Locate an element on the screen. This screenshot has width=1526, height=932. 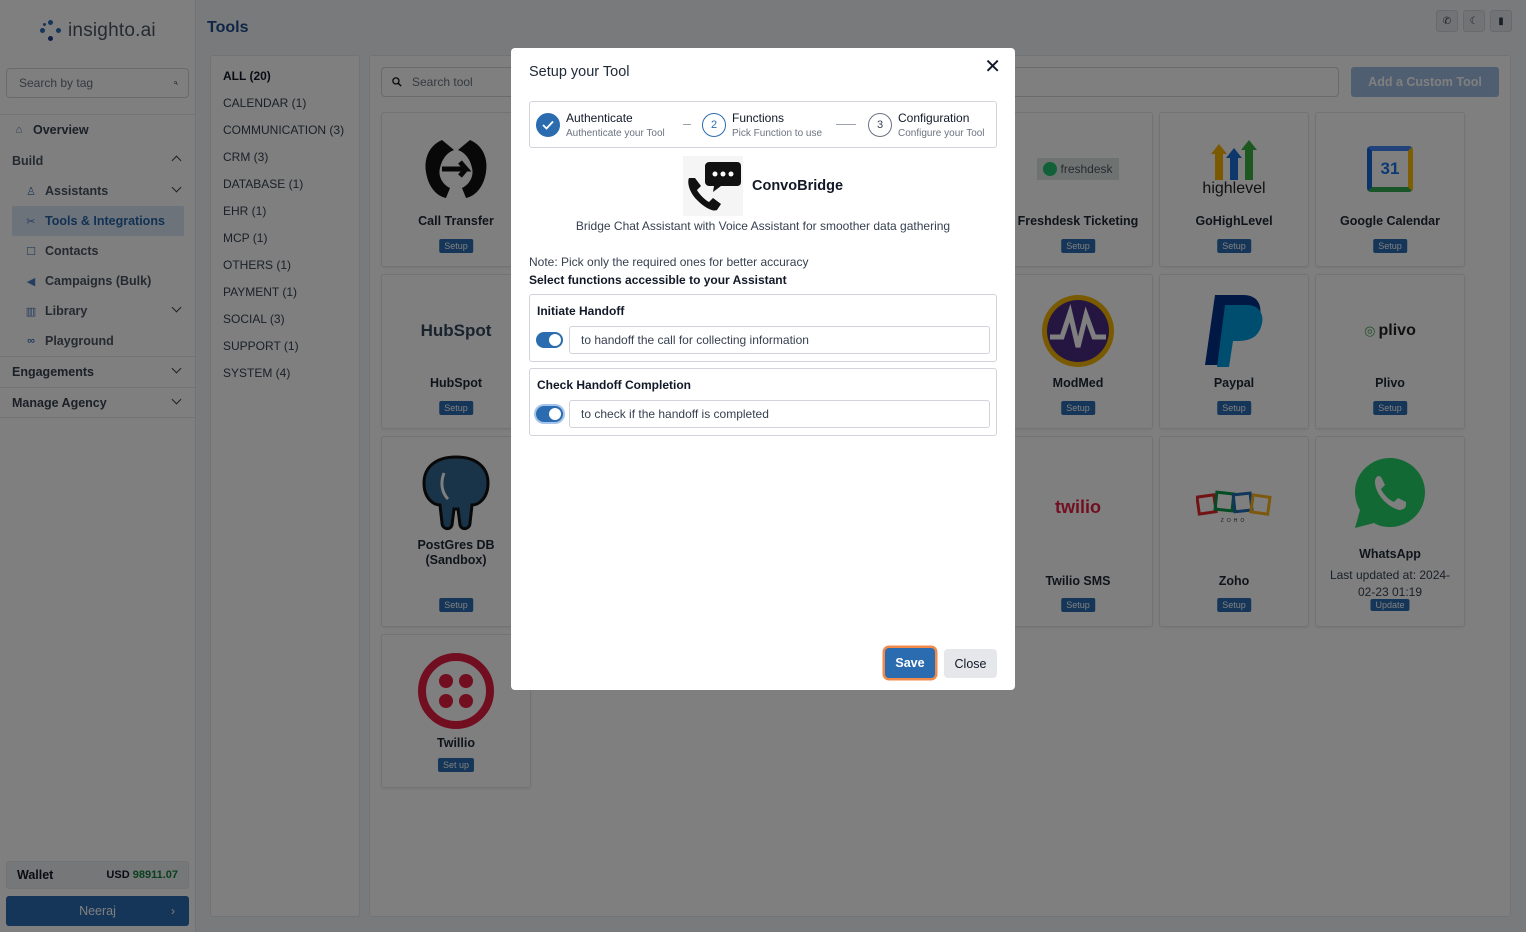
function-initiate-handoff: Initiate Handoff is located at coordinates (763, 328).